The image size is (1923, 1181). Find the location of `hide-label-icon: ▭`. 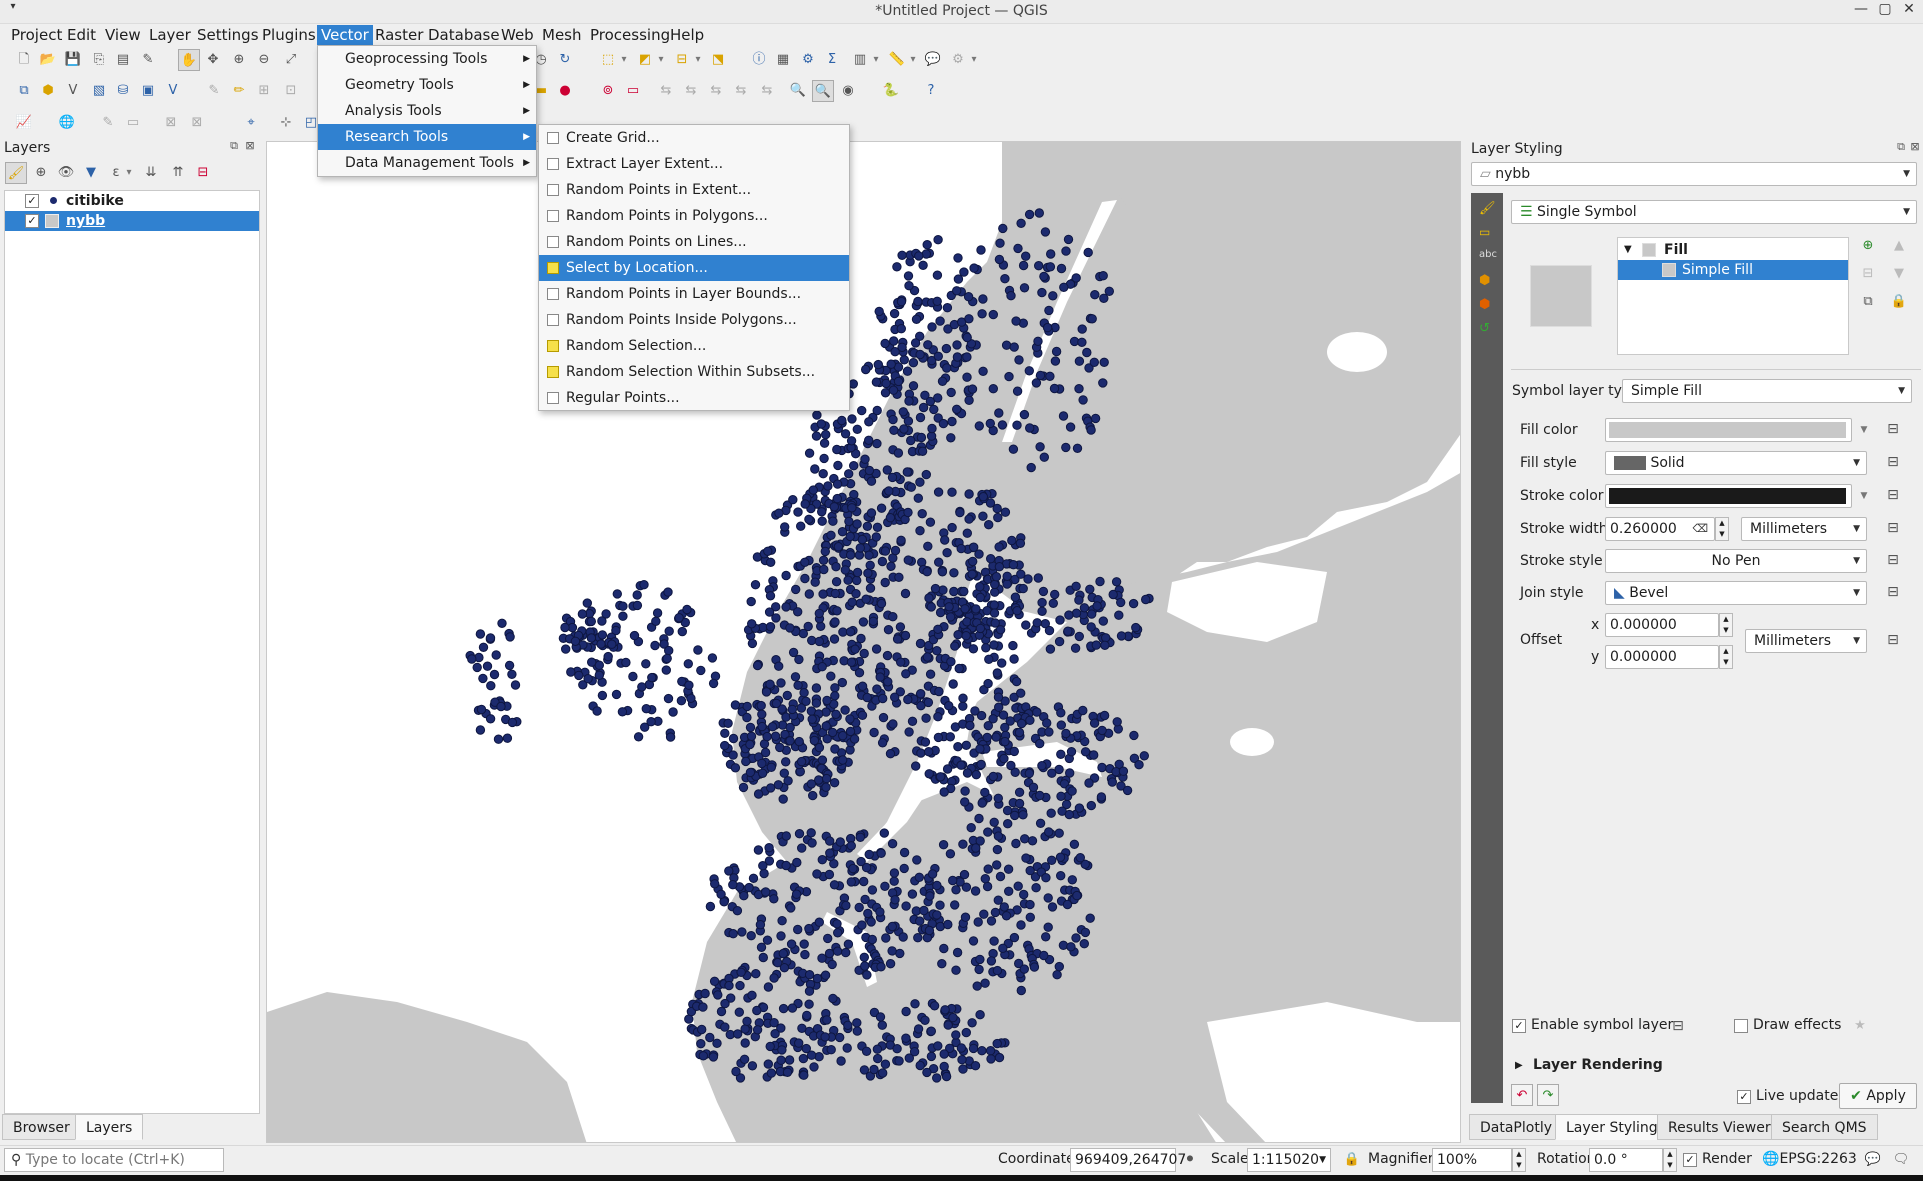

hide-label-icon: ▭ is located at coordinates (633, 91).